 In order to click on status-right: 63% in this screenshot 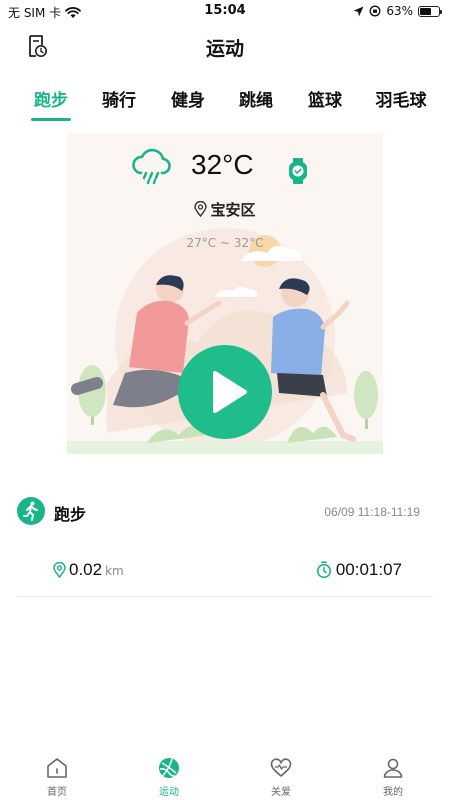, I will do `click(397, 11)`.